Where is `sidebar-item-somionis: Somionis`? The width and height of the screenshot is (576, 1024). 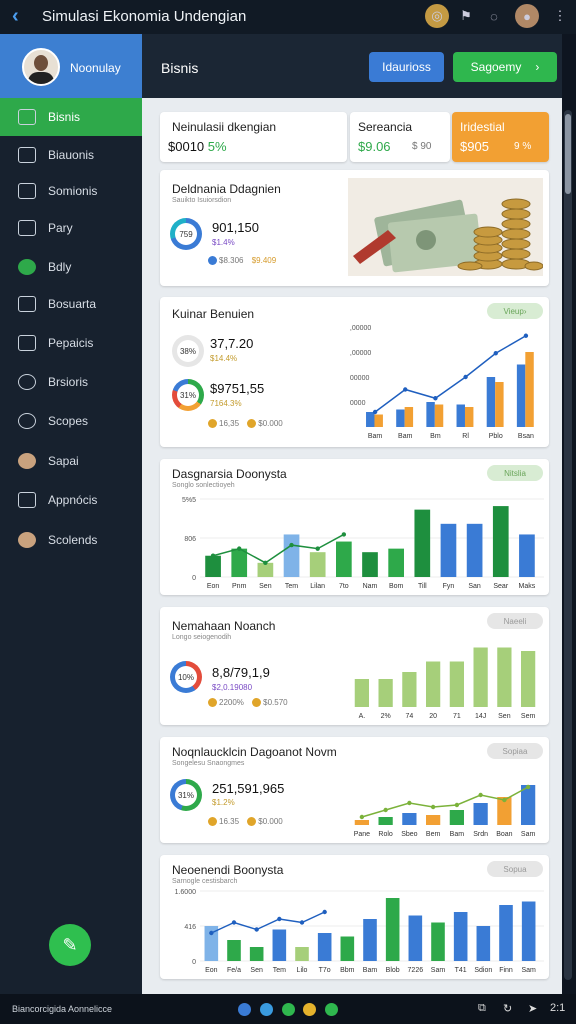
sidebar-item-somionis: Somionis is located at coordinates (71, 191).